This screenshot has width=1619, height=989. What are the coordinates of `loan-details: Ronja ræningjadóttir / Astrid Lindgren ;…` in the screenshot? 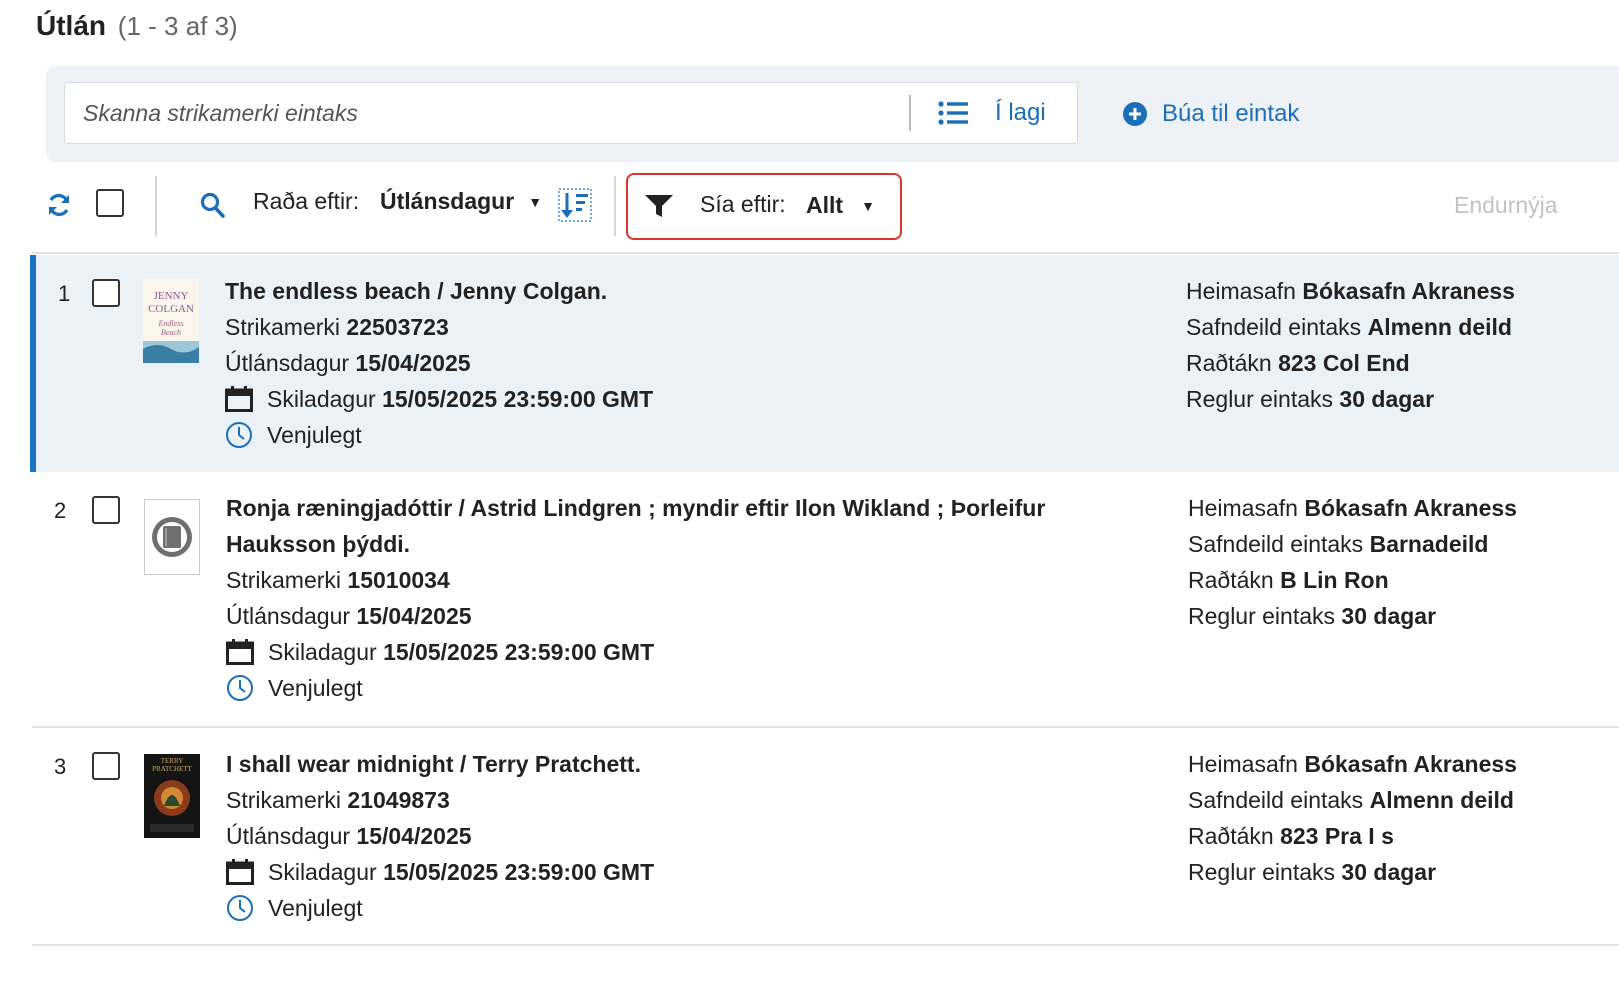 It's located at (691, 598).